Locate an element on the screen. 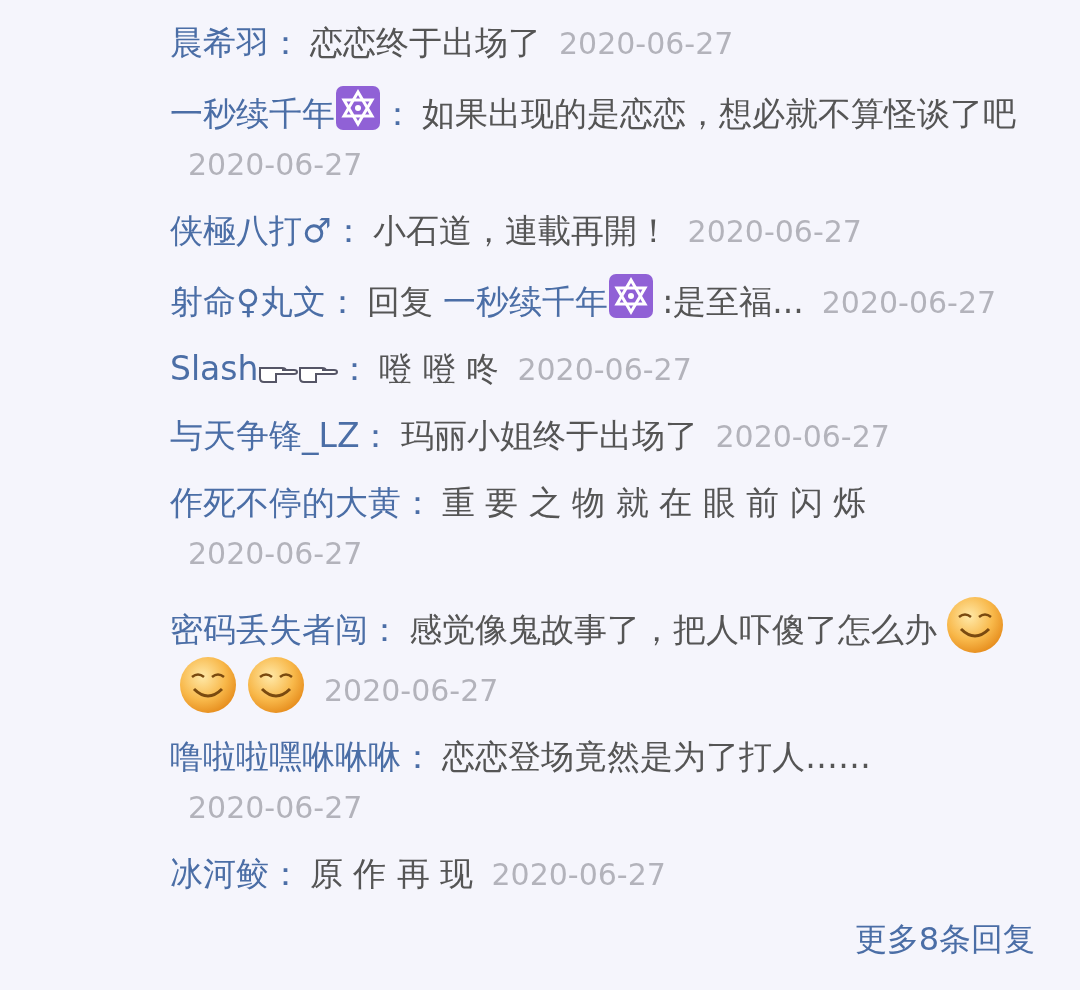 The width and height of the screenshot is (1080, 990). comment-text: 重 要 之 物 就 在 眼 前 闪 烁 is located at coordinates (654, 502).